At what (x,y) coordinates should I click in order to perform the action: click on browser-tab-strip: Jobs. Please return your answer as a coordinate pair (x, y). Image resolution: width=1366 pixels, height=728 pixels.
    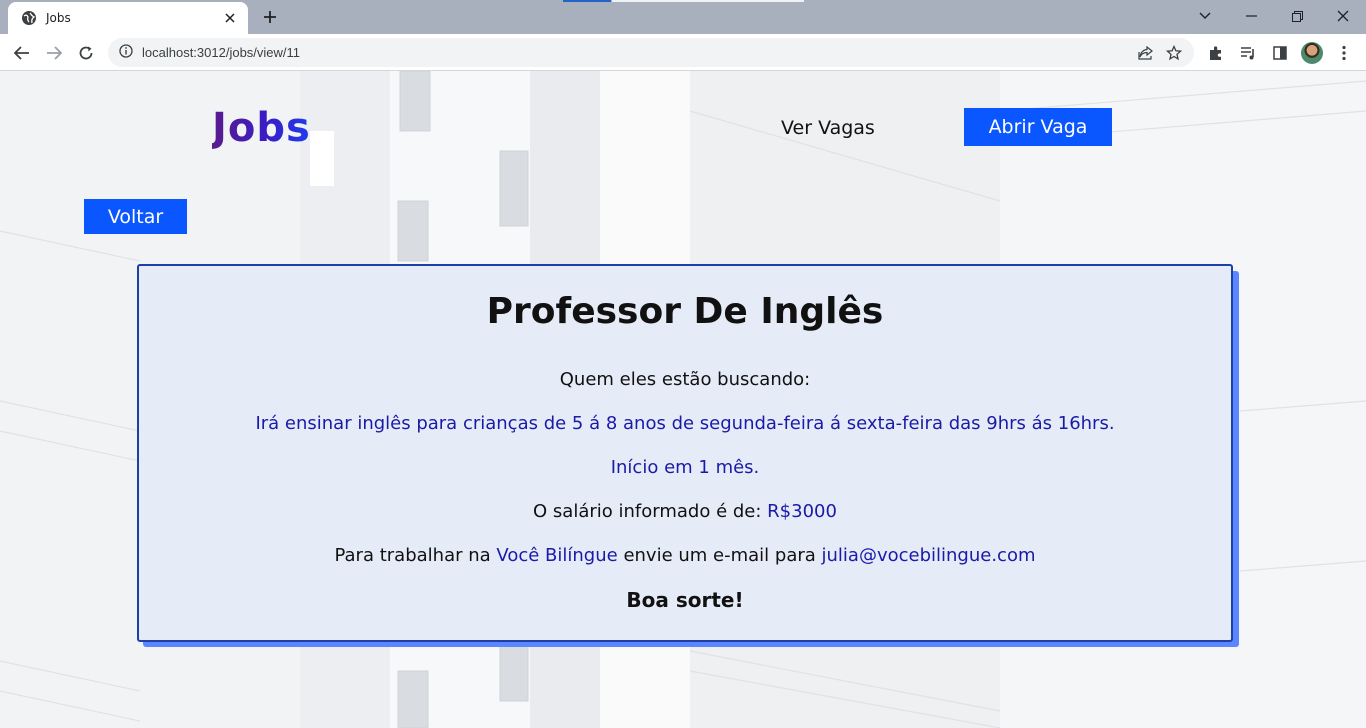
    Looking at the image, I should click on (683, 17).